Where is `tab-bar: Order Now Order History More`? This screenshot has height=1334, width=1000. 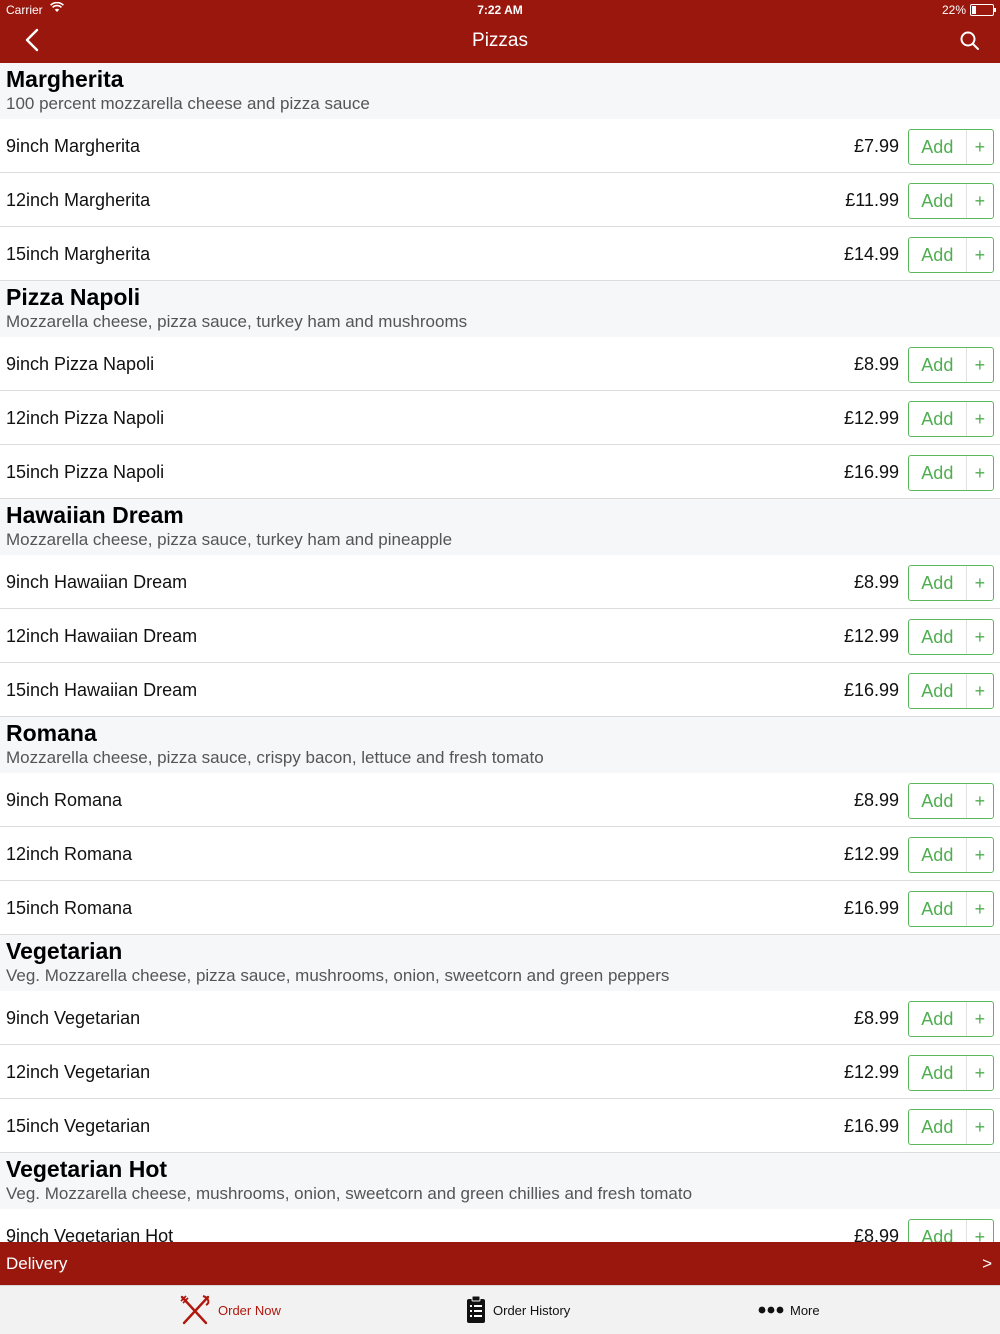 tab-bar: Order Now Order History More is located at coordinates (500, 1309).